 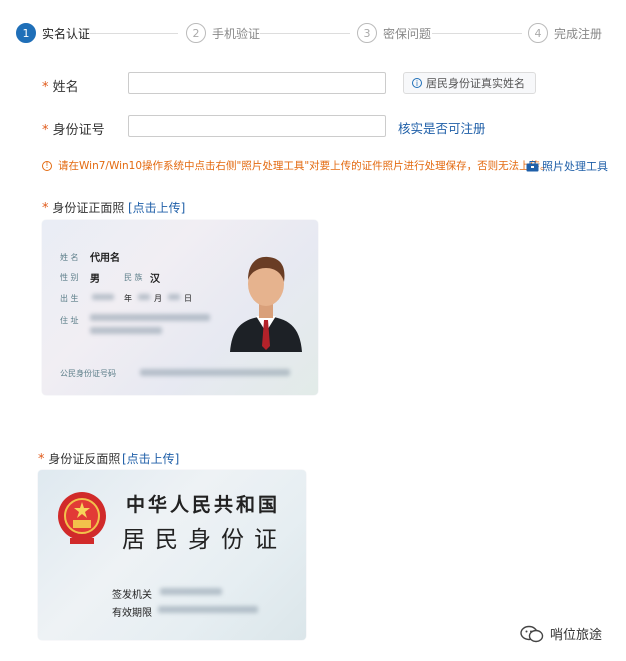 What do you see at coordinates (172, 555) in the screenshot?
I see `id-card-back-sample: 中华人民共和国 居民身份证 签发机关 有效期限` at bounding box center [172, 555].